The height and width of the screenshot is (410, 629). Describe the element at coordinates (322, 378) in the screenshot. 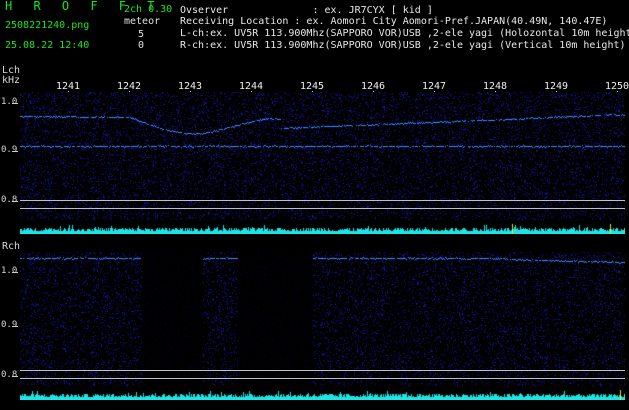

I see `rch-ref-line-lower` at that location.